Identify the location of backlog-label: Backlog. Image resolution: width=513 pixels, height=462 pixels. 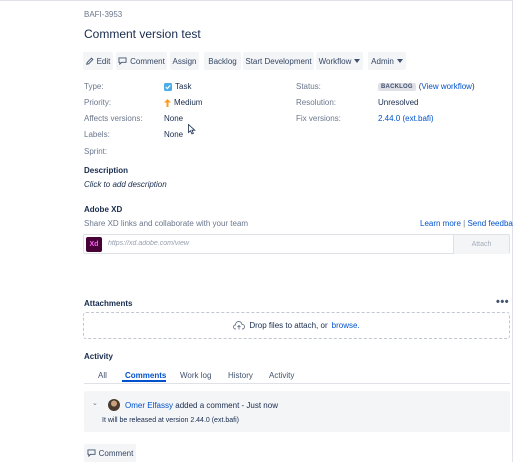
(222, 61).